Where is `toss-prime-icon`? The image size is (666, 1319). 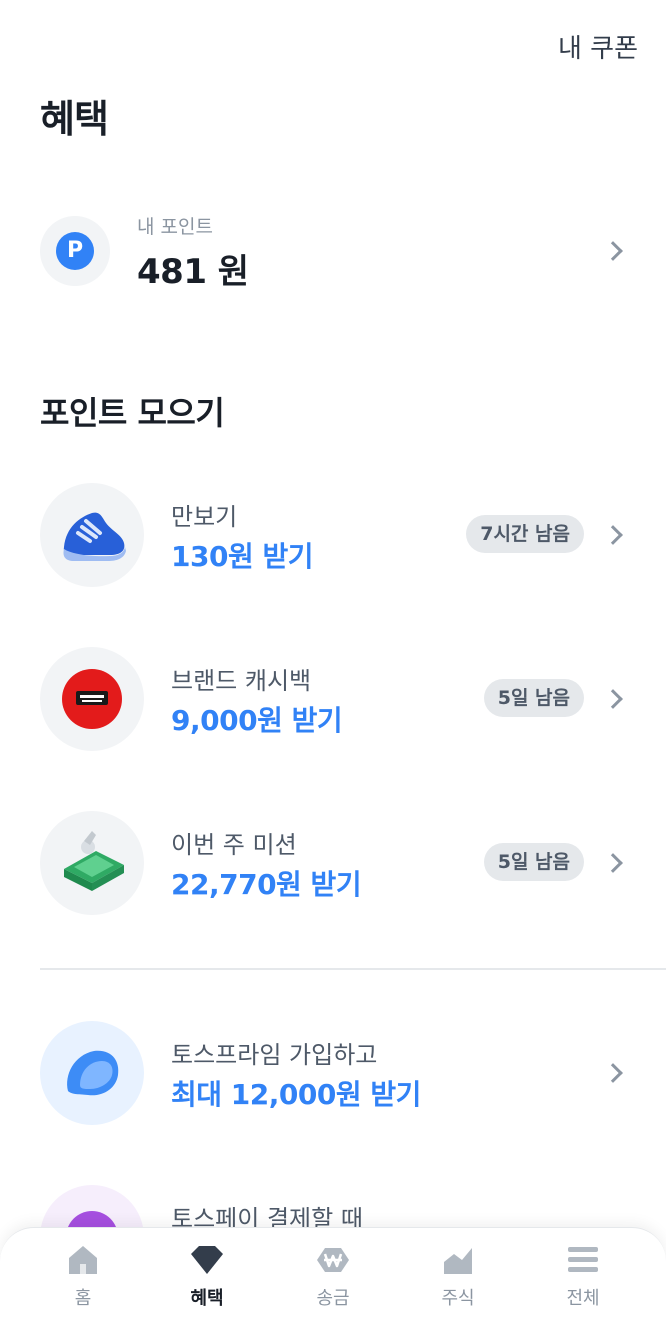
toss-prime-icon is located at coordinates (93, 1073).